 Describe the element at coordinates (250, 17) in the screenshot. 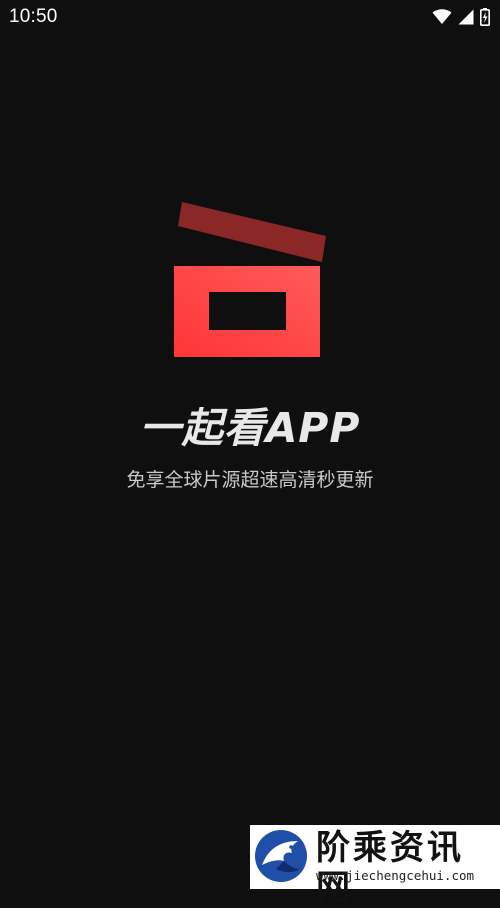

I see `status-bar: 10:50` at that location.